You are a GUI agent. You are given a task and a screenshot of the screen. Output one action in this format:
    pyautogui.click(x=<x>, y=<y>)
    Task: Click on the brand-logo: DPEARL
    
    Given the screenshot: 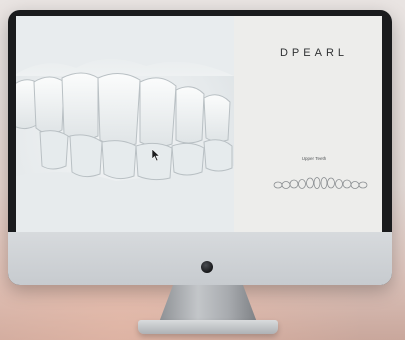 What is the action you would take?
    pyautogui.click(x=314, y=53)
    